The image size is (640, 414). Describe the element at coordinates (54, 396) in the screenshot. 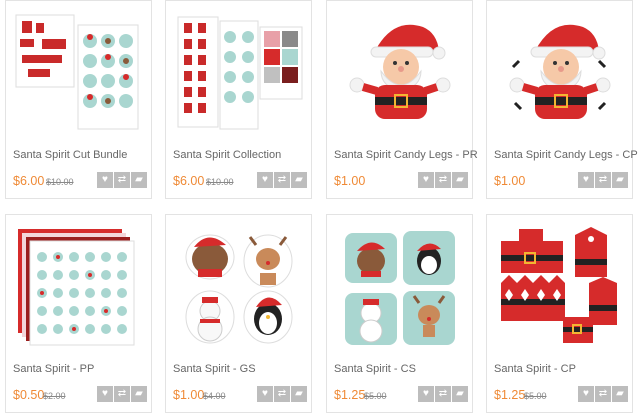

I see `original-price: $2.00` at that location.